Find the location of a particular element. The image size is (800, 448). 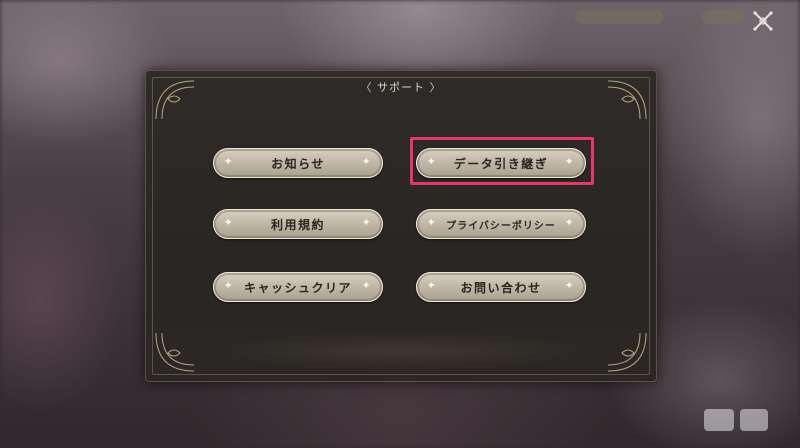

cache-clear-button-label: キャッシュクリア is located at coordinates (297, 287).